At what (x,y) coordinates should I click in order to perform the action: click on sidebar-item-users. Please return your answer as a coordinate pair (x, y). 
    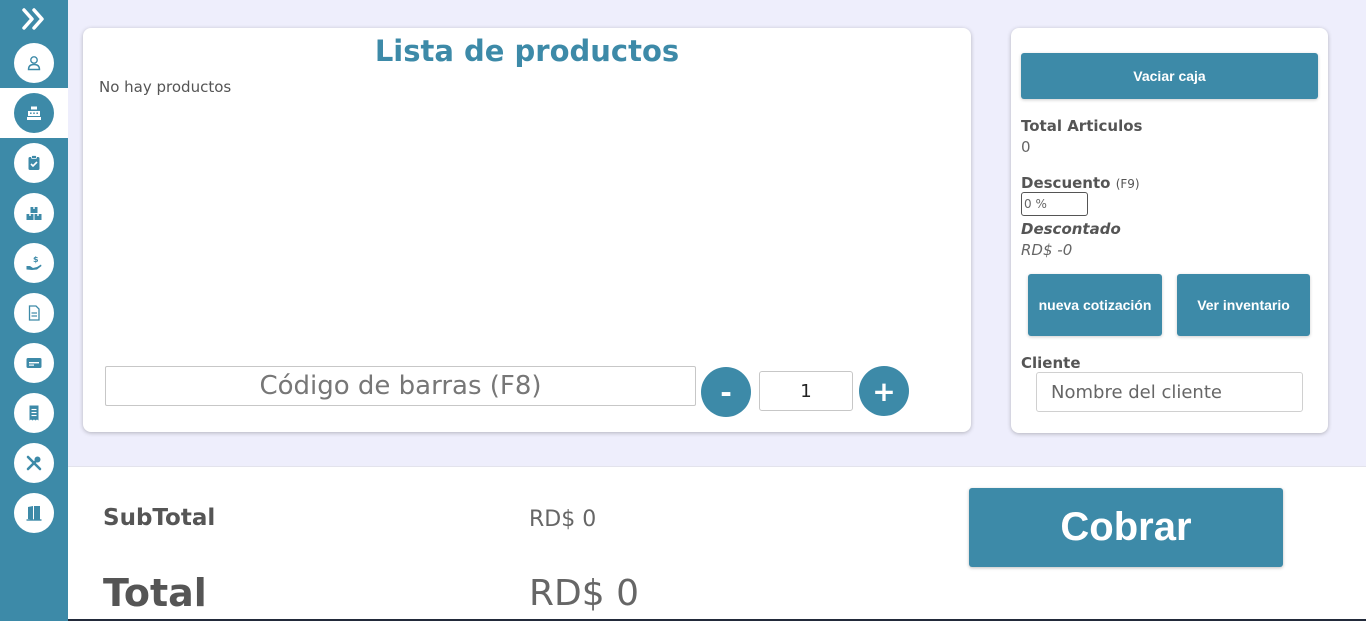
    Looking at the image, I should click on (34, 63).